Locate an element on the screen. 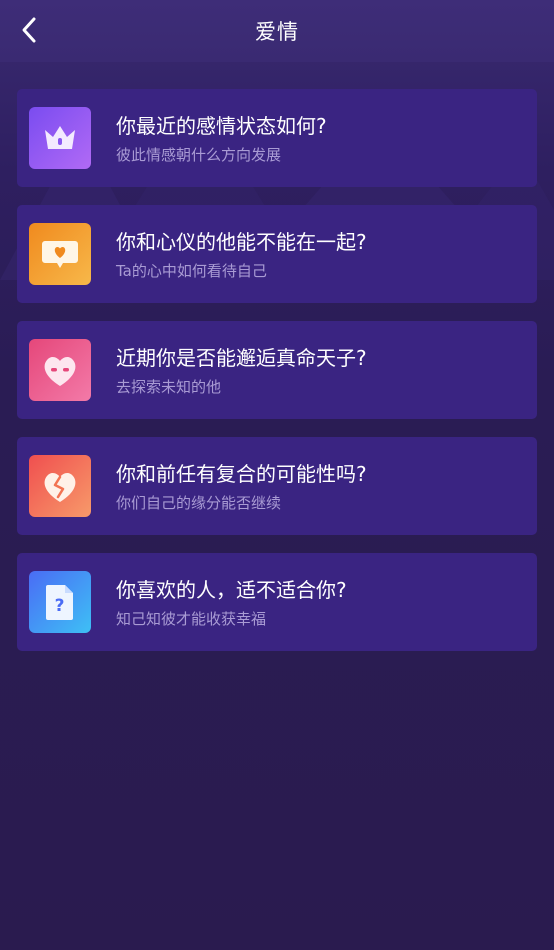 The image size is (554, 950). heart-message-icon is located at coordinates (60, 254).